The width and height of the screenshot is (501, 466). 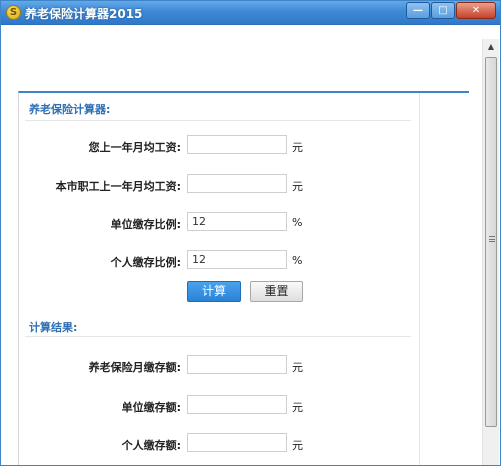 What do you see at coordinates (418, 10) in the screenshot?
I see `minimize-button: —` at bounding box center [418, 10].